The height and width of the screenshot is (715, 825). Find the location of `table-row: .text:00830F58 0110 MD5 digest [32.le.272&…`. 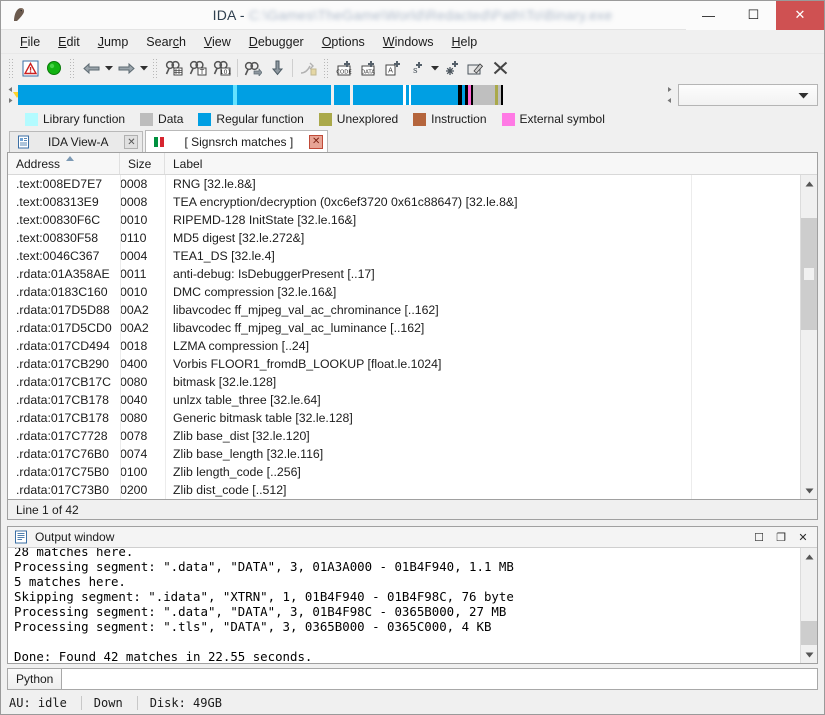

table-row: .text:00830F58 0110 MD5 digest [32.le.272&… is located at coordinates (404, 238).